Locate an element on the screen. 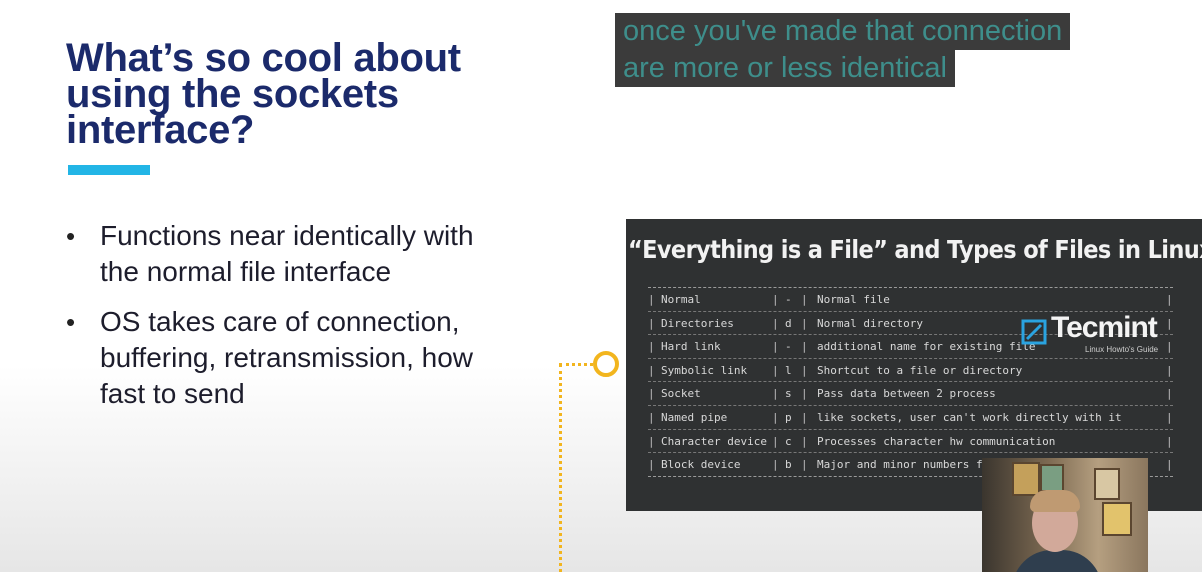 Image resolution: width=1202 pixels, height=572 pixels. file-type-symbol: l is located at coordinates (788, 370).